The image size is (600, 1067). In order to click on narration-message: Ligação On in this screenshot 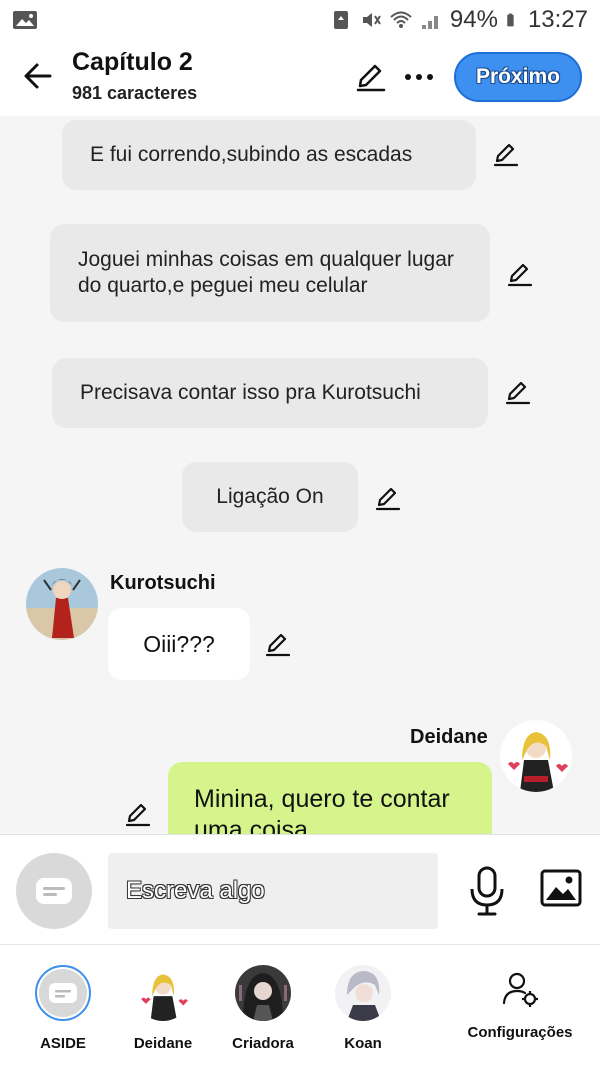, I will do `click(270, 497)`.